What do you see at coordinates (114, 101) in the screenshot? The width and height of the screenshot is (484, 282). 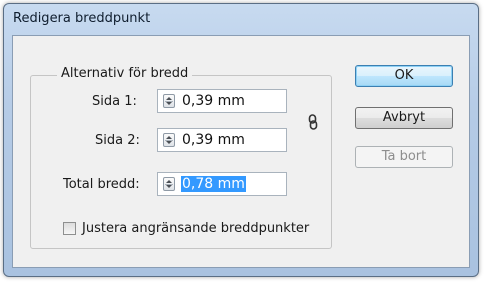 I see `side1-label: Sida 1:` at bounding box center [114, 101].